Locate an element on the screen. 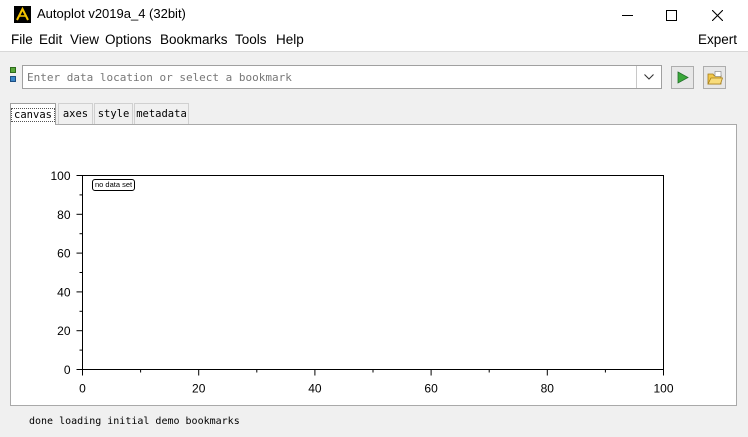 The height and width of the screenshot is (437, 748). x-tick-label: 80 is located at coordinates (548, 389).